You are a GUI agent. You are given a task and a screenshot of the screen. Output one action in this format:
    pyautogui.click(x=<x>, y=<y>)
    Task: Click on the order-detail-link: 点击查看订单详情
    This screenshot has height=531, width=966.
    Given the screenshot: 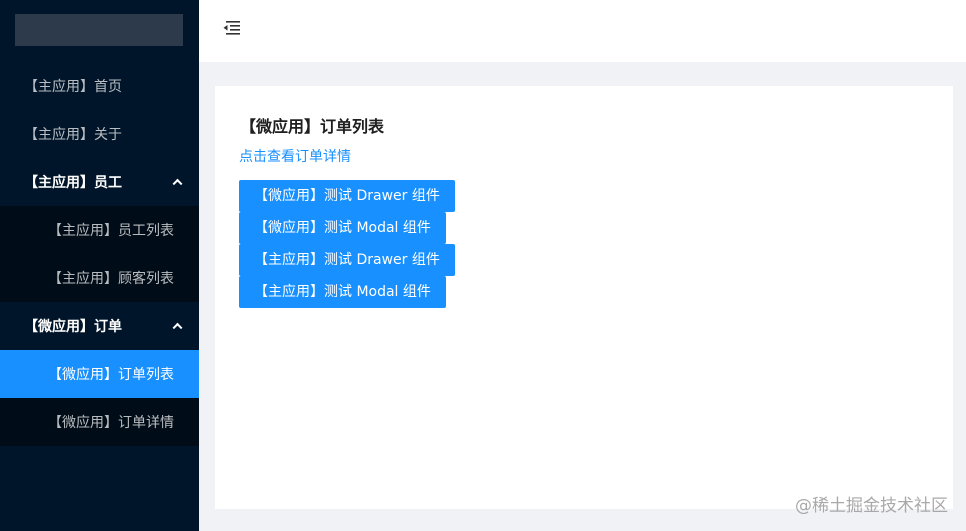 What is the action you would take?
    pyautogui.click(x=295, y=156)
    